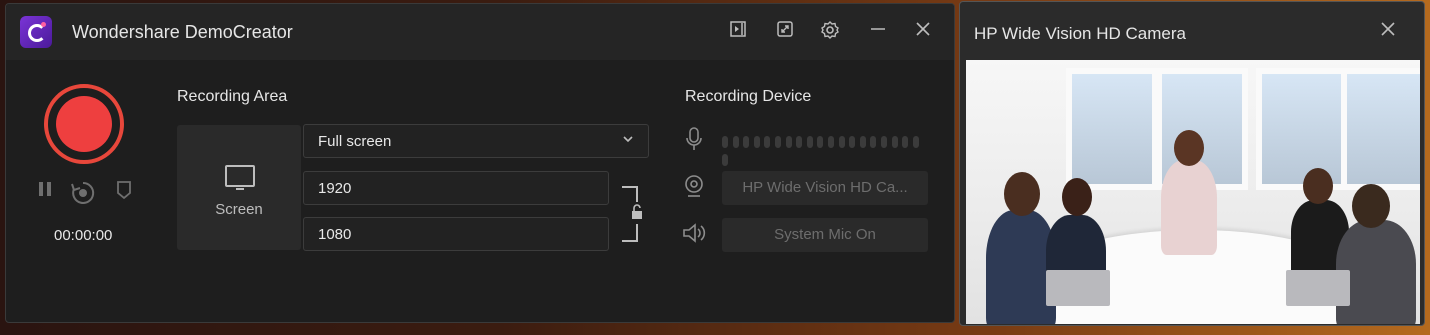 The width and height of the screenshot is (1430, 335). I want to click on panel-toggle-icon, so click(738, 32).